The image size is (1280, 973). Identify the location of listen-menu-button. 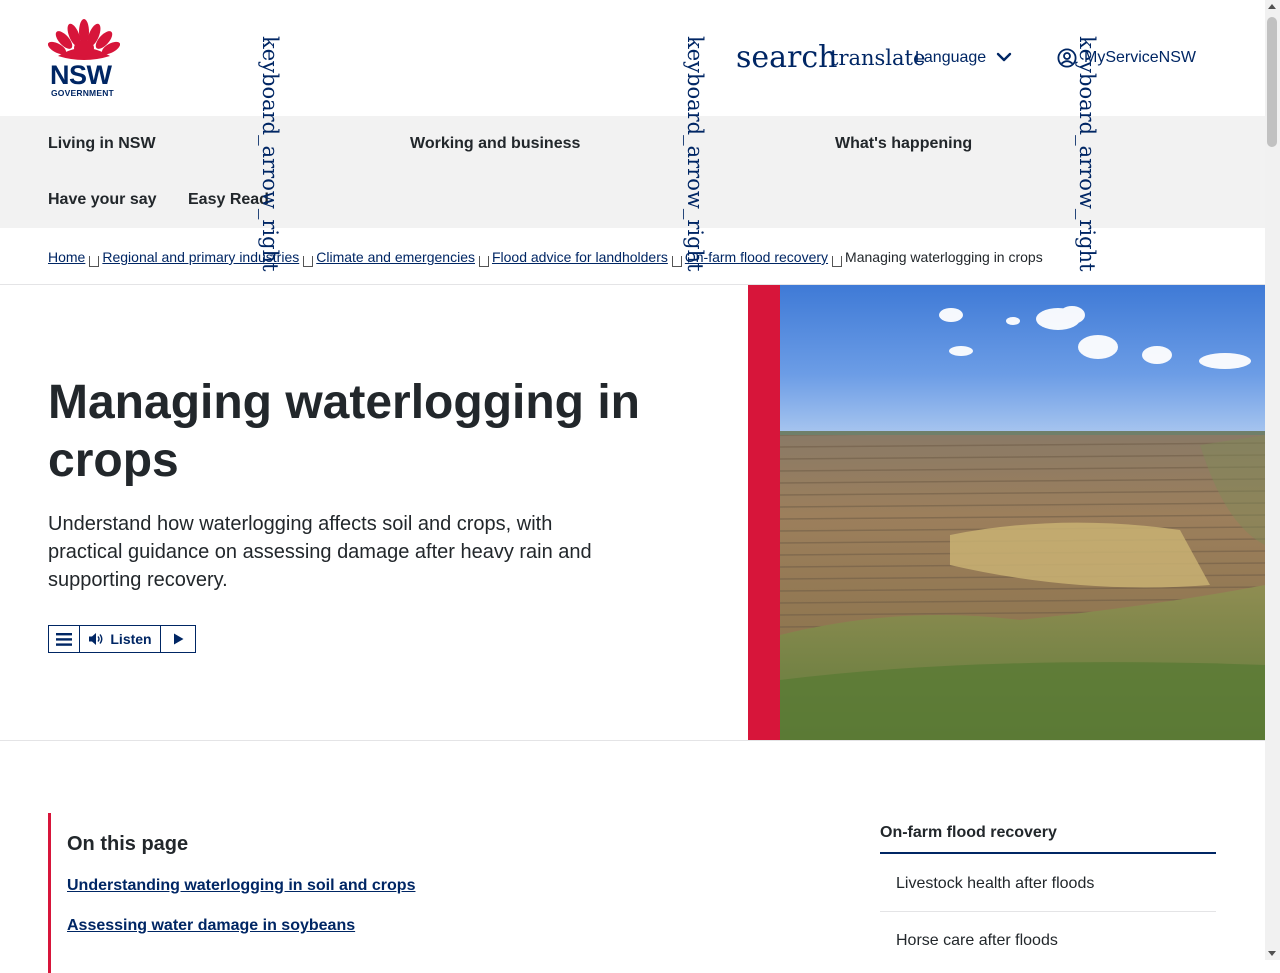
(64, 639).